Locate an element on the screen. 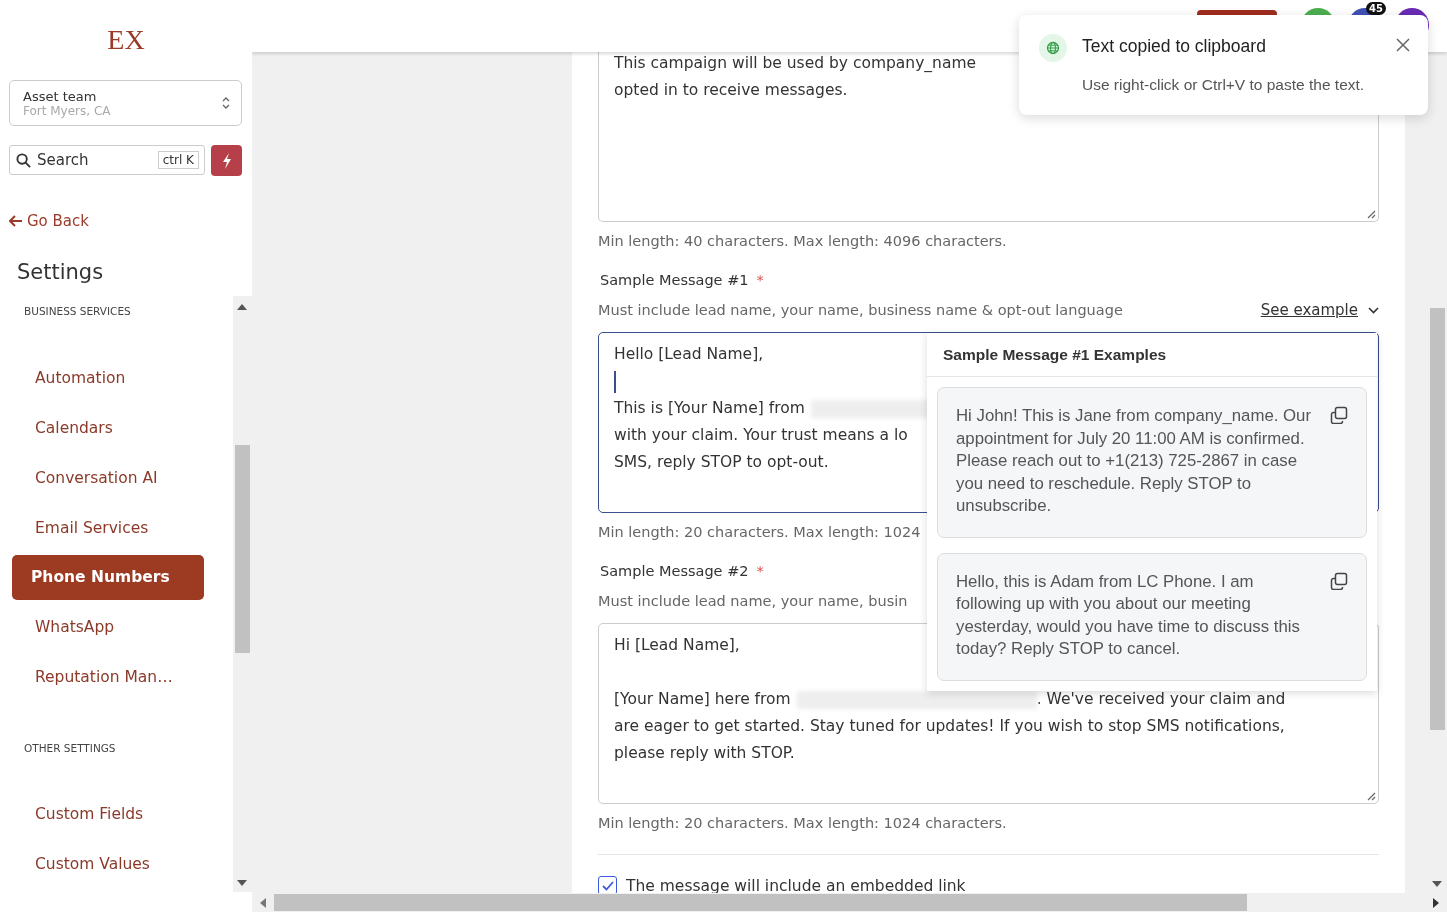  field-text: This campaign will be used by company_name is located at coordinates (795, 63).